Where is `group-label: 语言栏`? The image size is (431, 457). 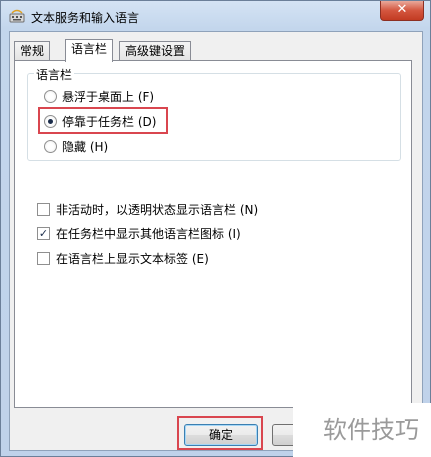
group-label: 语言栏 is located at coordinates (54, 74).